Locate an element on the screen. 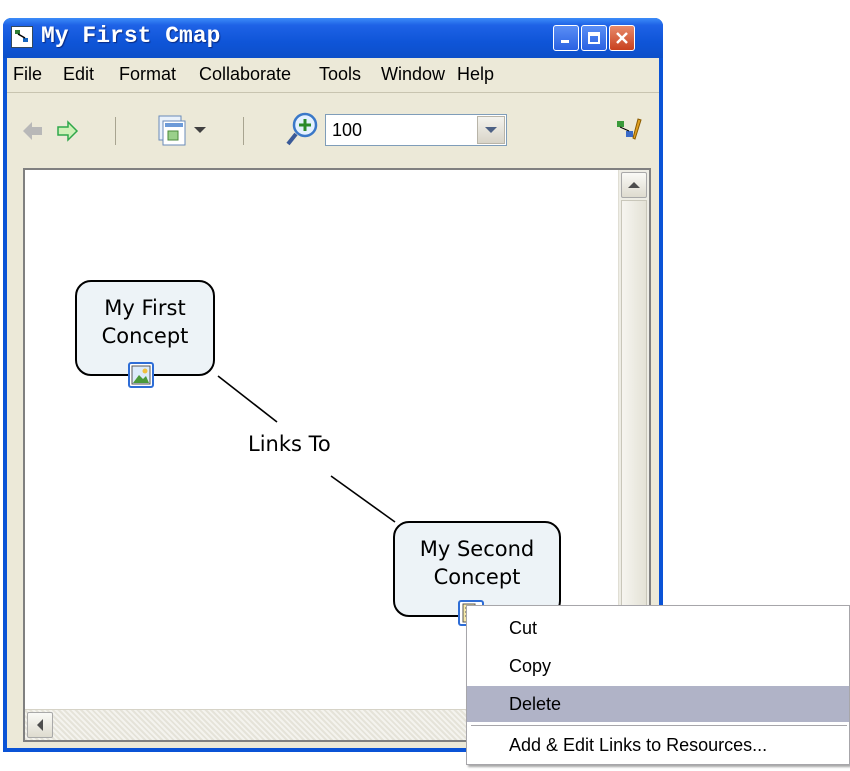 Image resolution: width=850 pixels, height=771 pixels. close-button is located at coordinates (622, 38).